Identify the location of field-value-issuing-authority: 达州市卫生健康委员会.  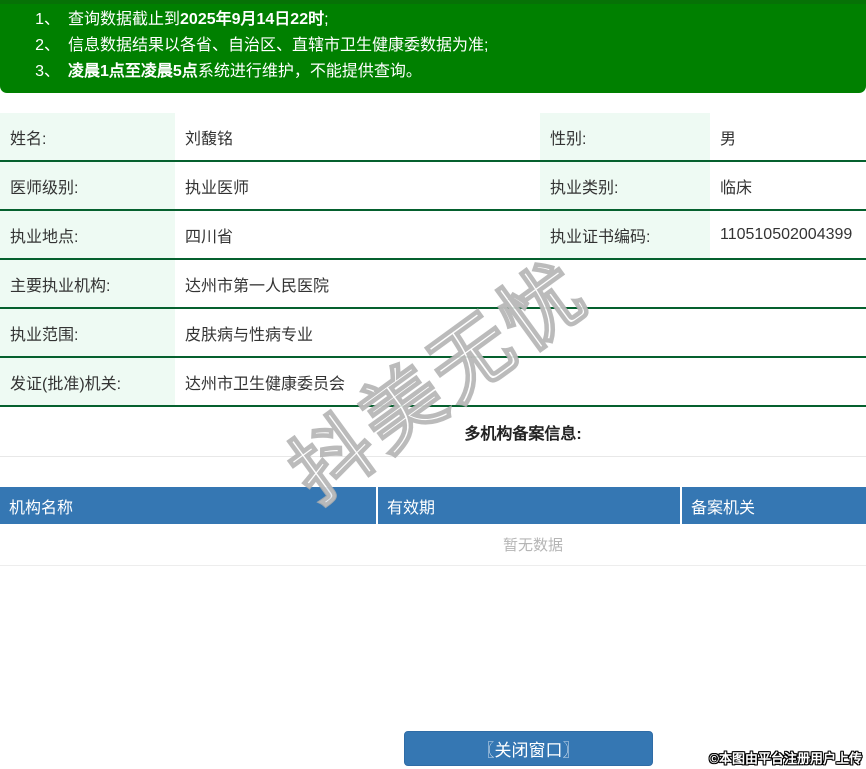
(265, 384).